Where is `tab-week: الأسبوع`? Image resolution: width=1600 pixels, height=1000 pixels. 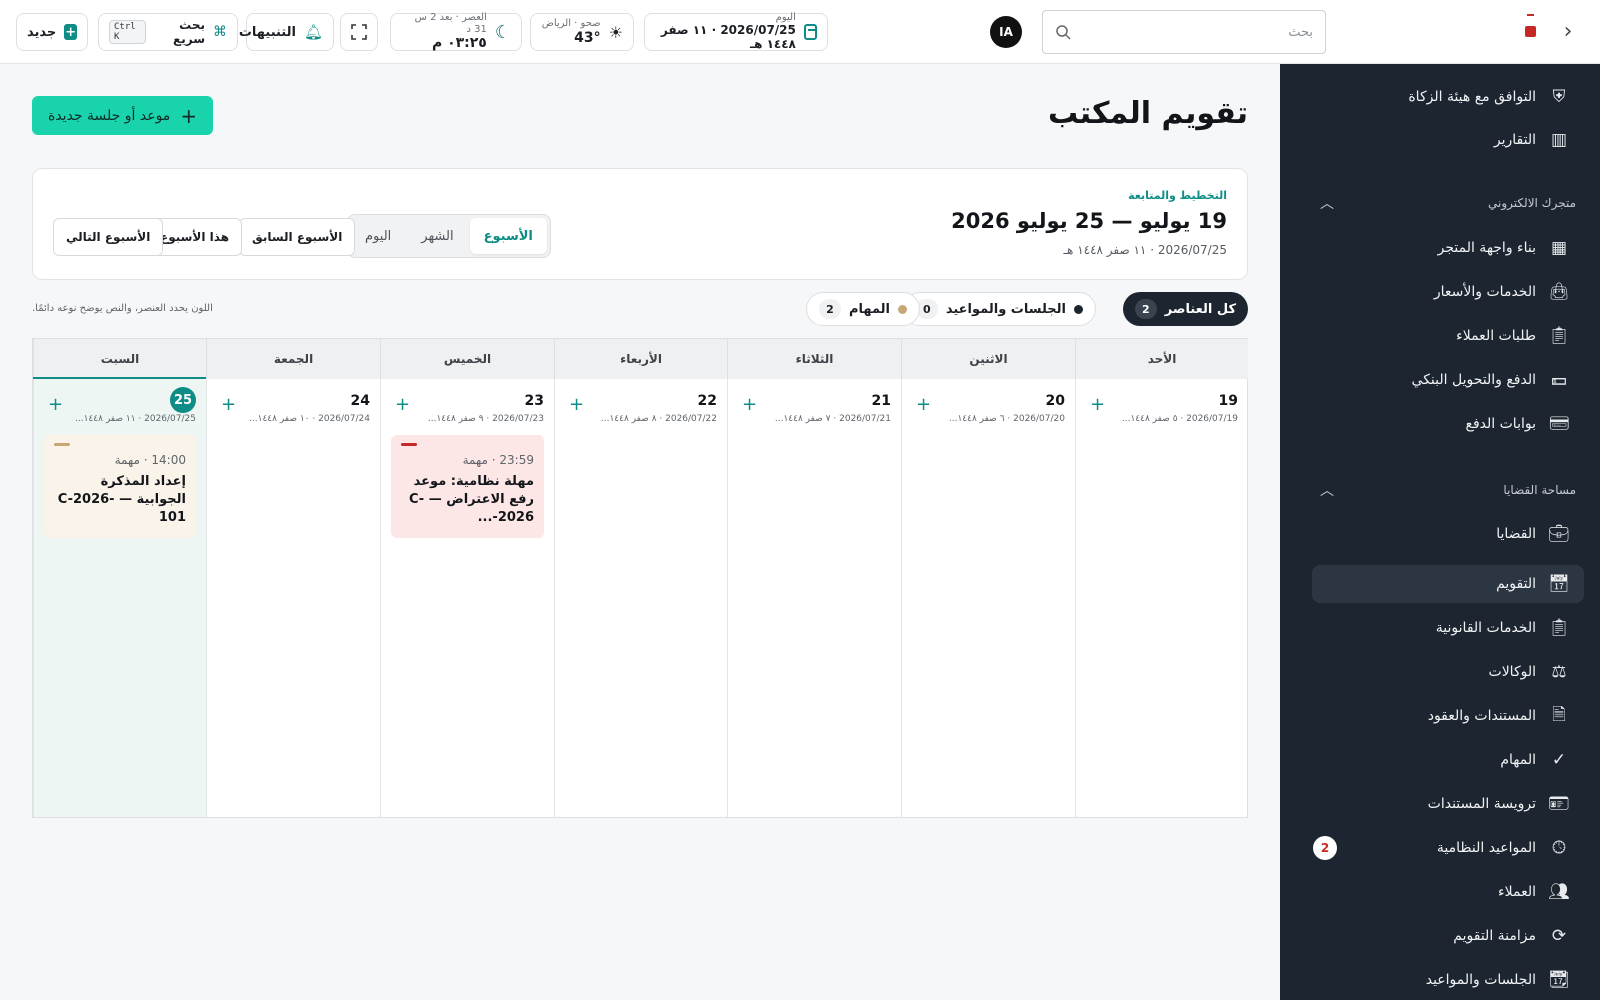 tab-week: الأسبوع is located at coordinates (508, 236).